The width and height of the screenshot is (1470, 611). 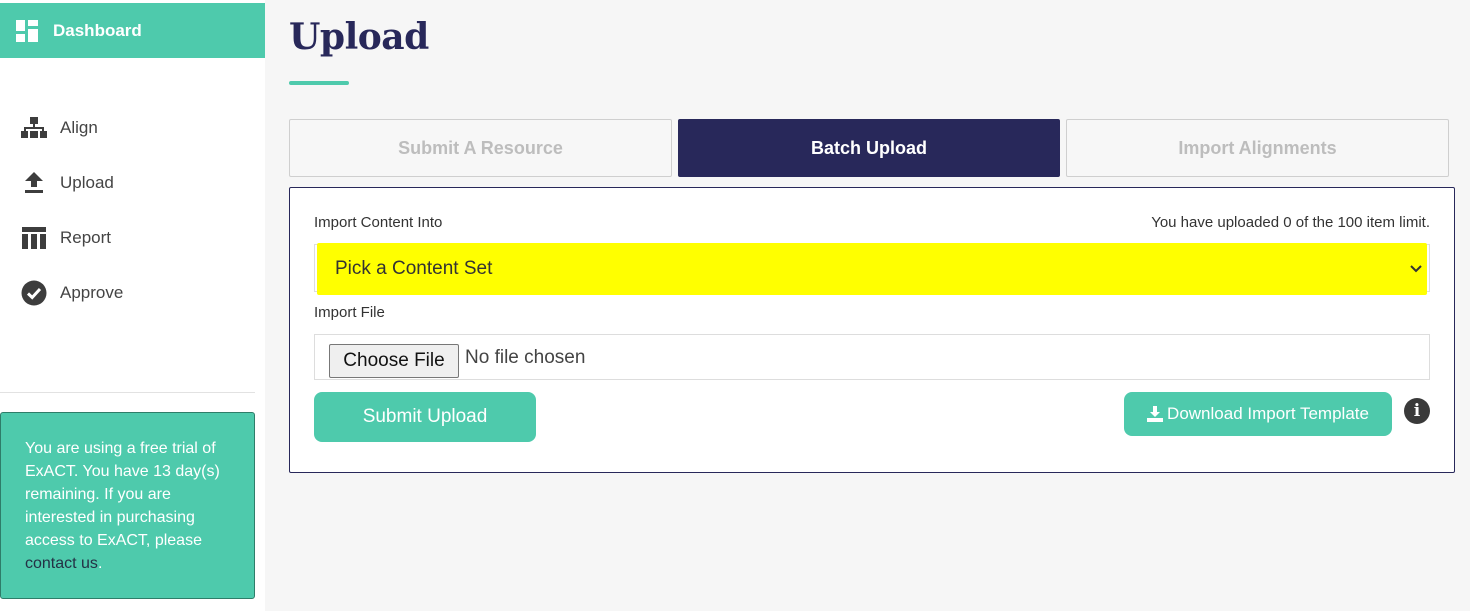 I want to click on sidebar-item-align: Align, so click(x=132, y=127).